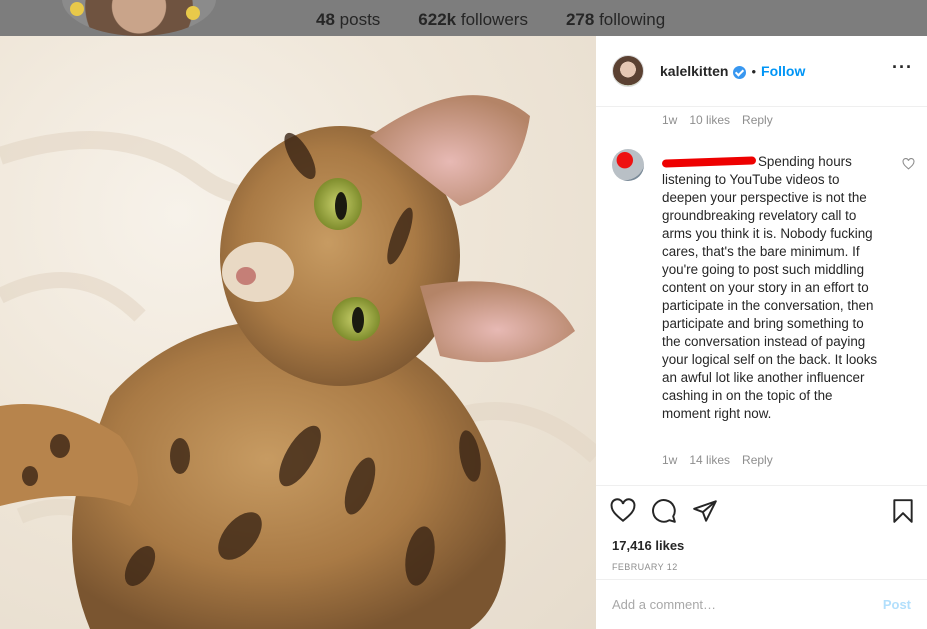 This screenshot has height=629, width=927. What do you see at coordinates (709, 120) in the screenshot?
I see `comment-likes: 10 likes` at bounding box center [709, 120].